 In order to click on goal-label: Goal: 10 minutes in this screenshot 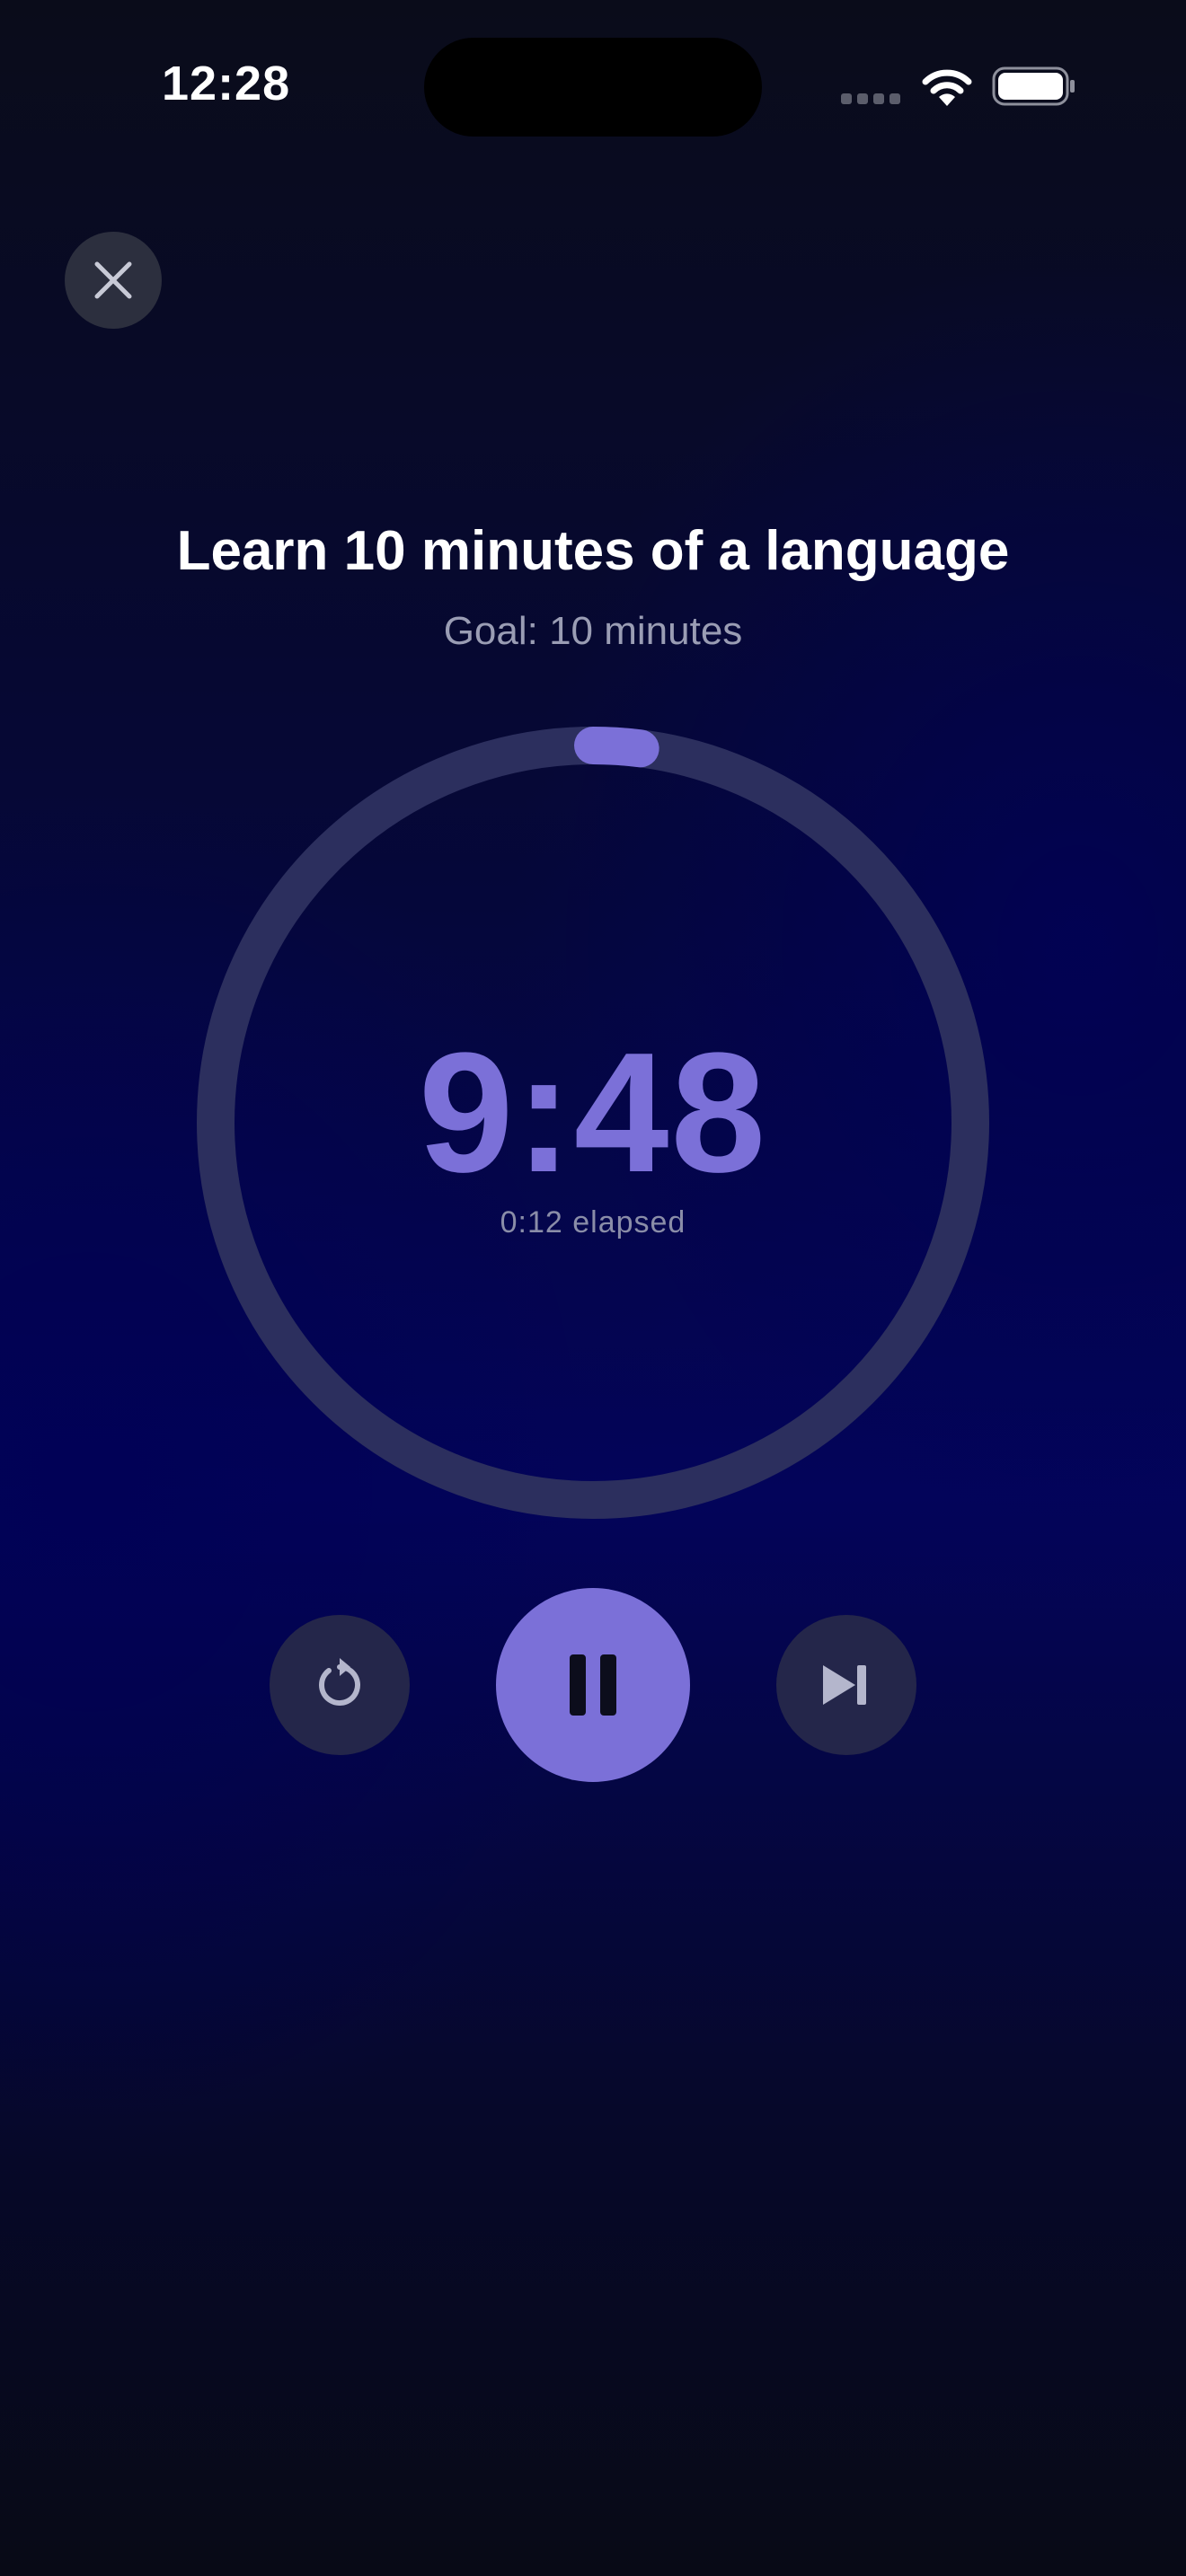, I will do `click(593, 631)`.